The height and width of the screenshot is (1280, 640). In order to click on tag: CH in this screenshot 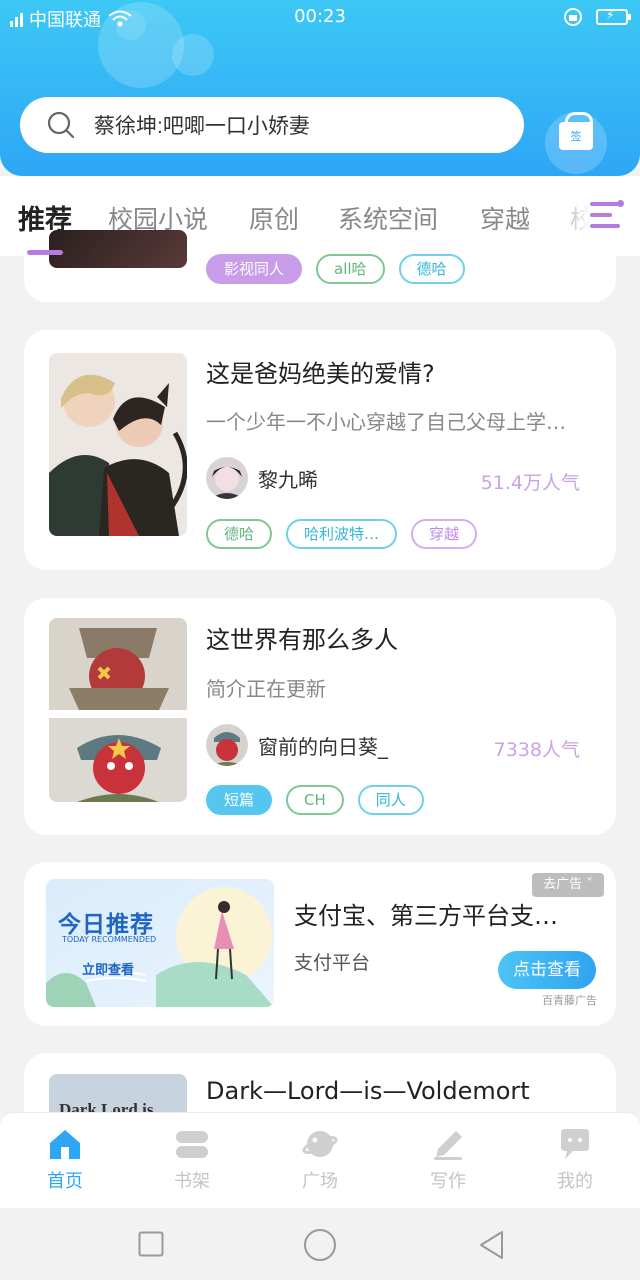, I will do `click(315, 800)`.